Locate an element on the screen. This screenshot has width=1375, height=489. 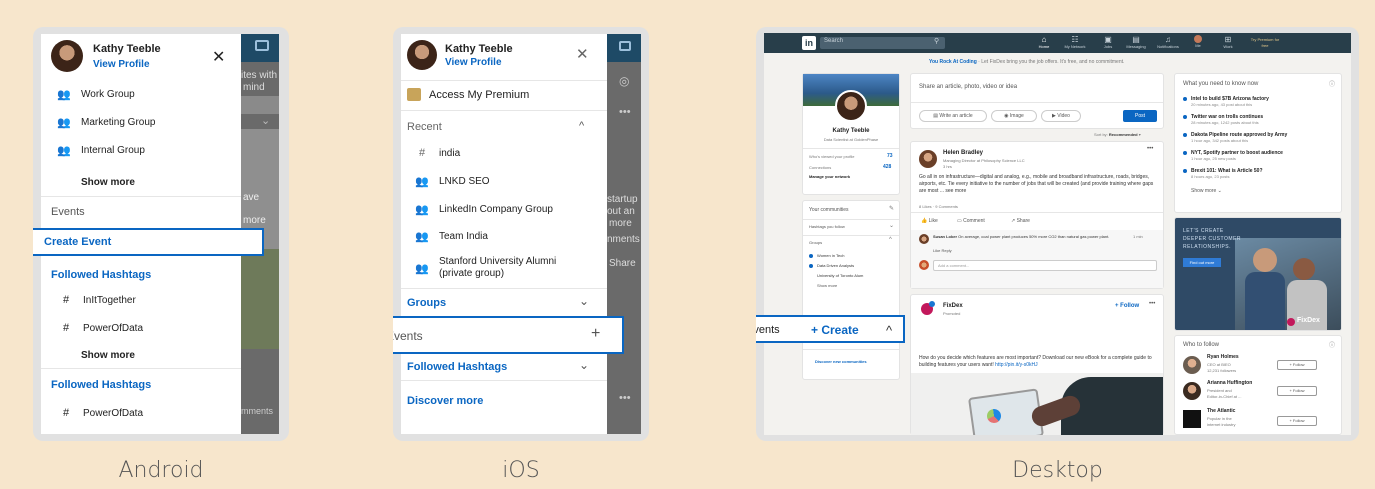
nav-my-network: ☷ My Network is located at coordinates (1075, 42).